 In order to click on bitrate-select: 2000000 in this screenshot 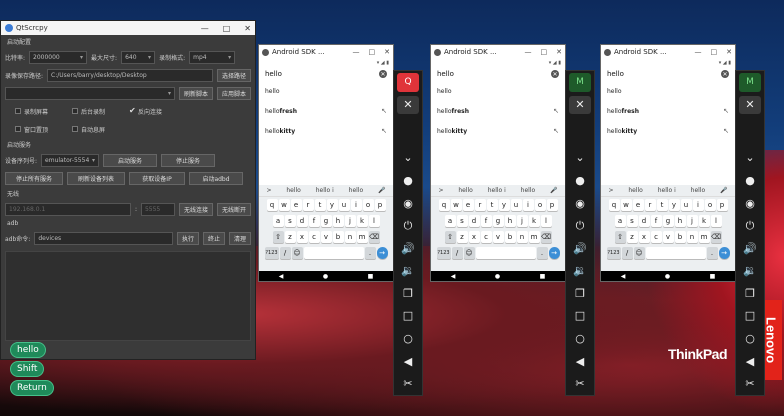, I will do `click(58, 57)`.